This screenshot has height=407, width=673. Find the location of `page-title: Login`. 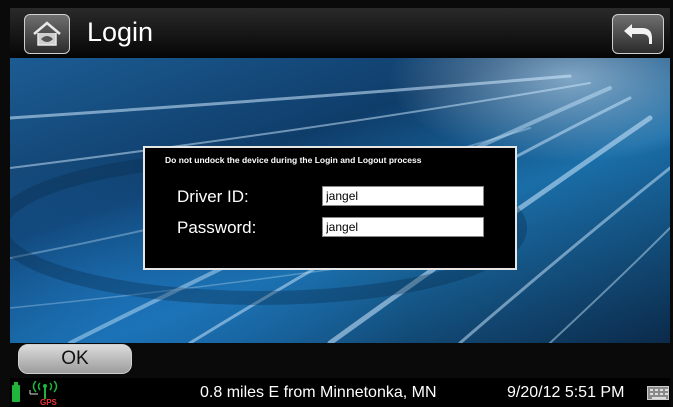

page-title: Login is located at coordinates (120, 32).